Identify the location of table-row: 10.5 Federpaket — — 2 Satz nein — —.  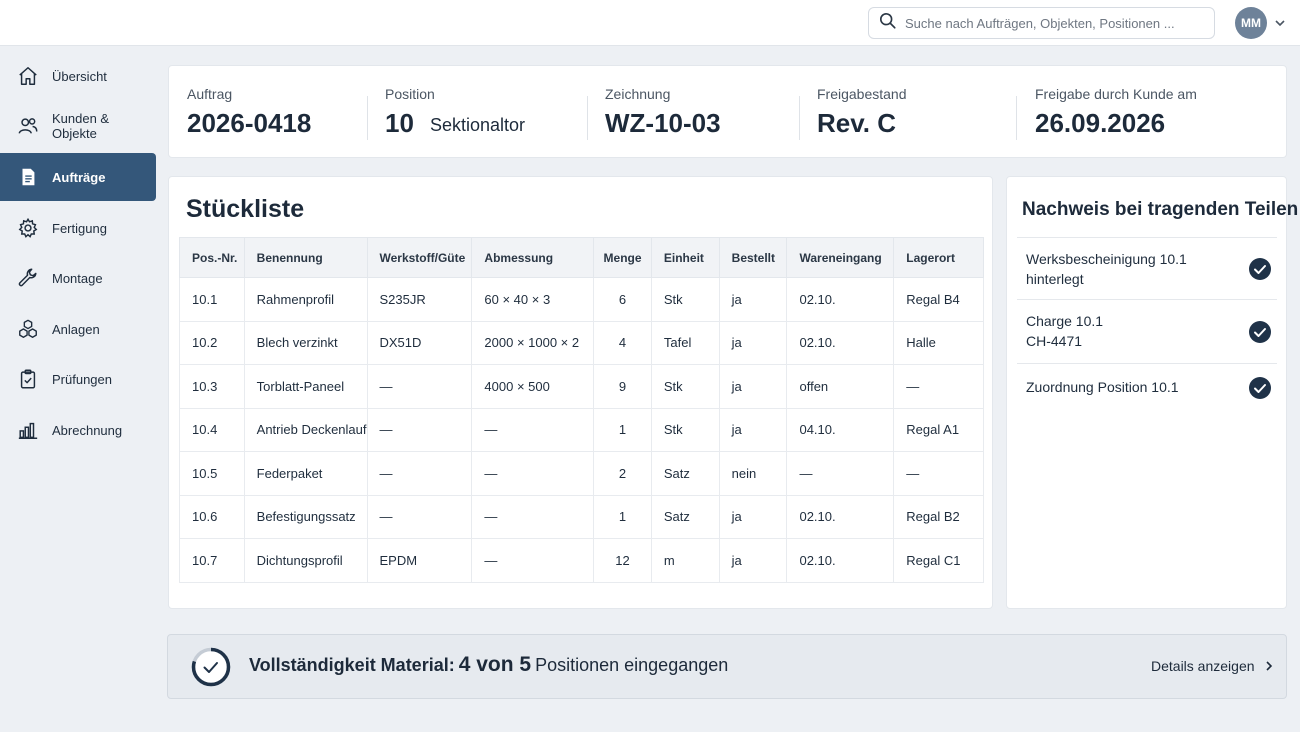
(581, 473).